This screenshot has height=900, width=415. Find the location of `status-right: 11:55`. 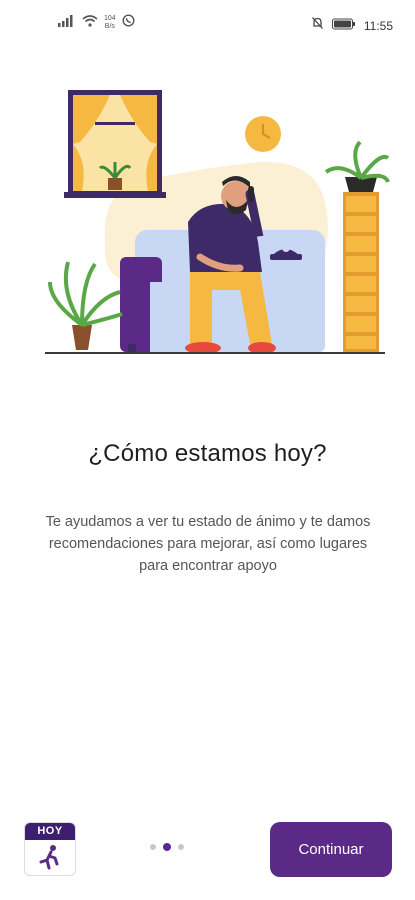

status-right: 11:55 is located at coordinates (352, 25).